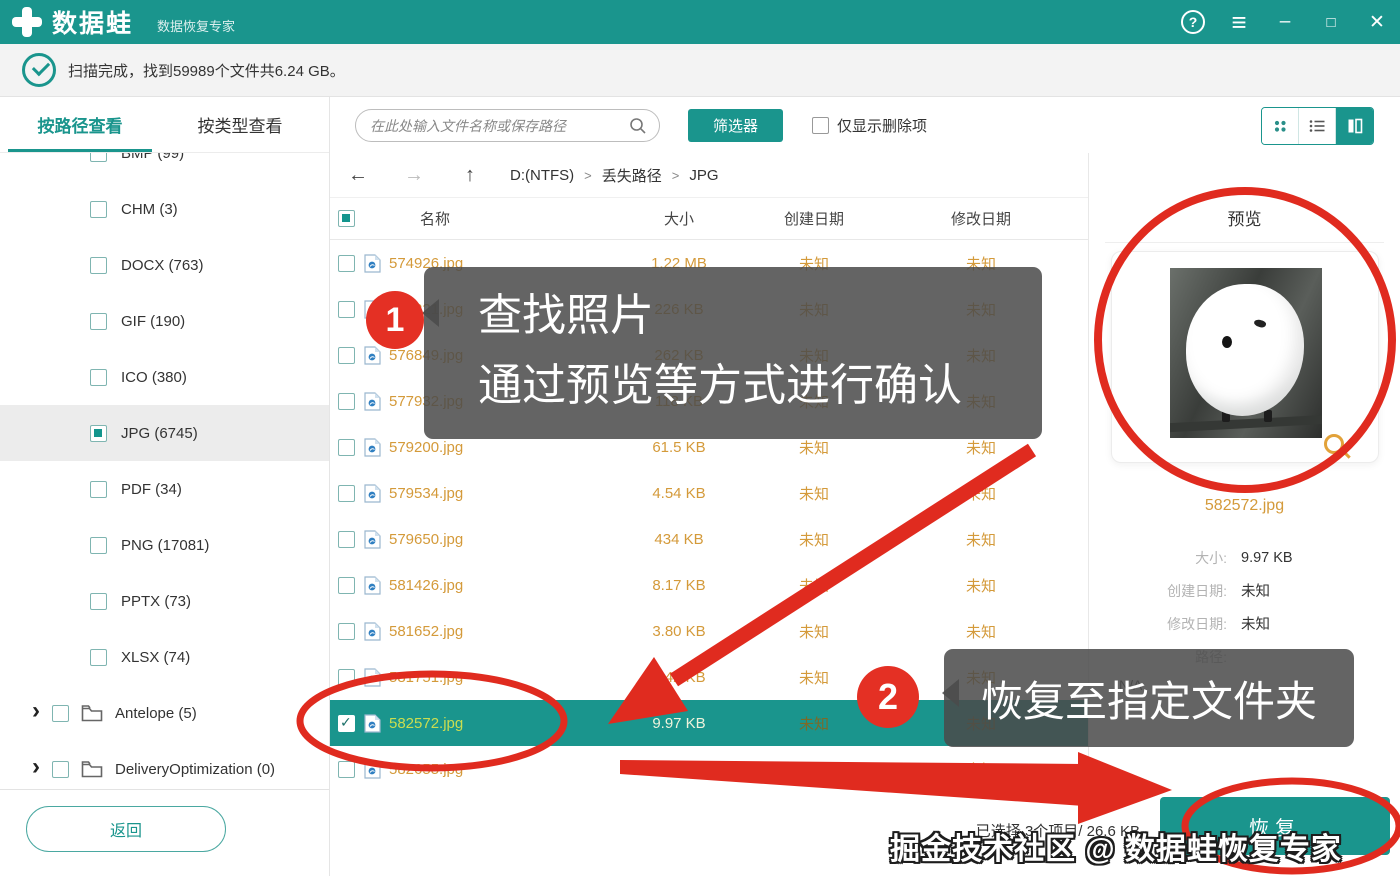 This screenshot has height=876, width=1400. What do you see at coordinates (700, 70) in the screenshot?
I see `scan-complete-banner: 扫描完成，找到59989个文件共6.24 GB。` at bounding box center [700, 70].